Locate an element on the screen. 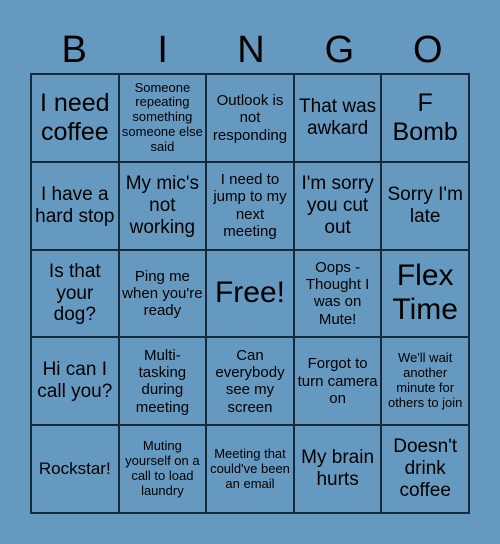  header-letter-n: N is located at coordinates (251, 50).